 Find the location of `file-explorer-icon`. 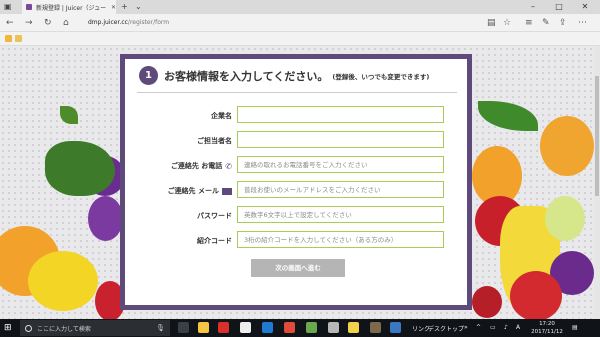

file-explorer-icon is located at coordinates (203, 327).